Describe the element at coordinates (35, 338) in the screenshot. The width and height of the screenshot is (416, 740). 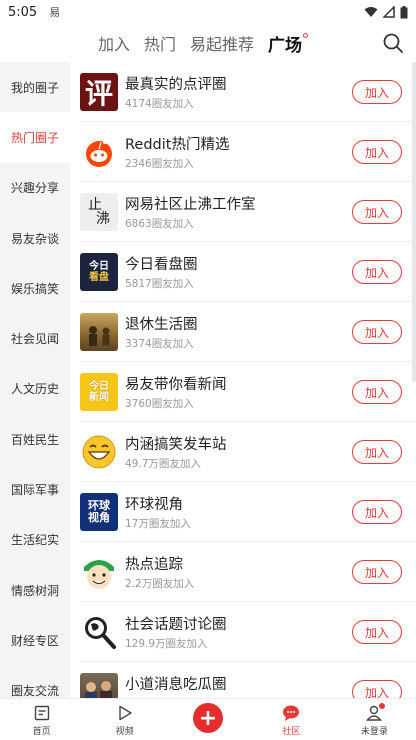
I see `sidebar-item-society: 社会见闻` at that location.